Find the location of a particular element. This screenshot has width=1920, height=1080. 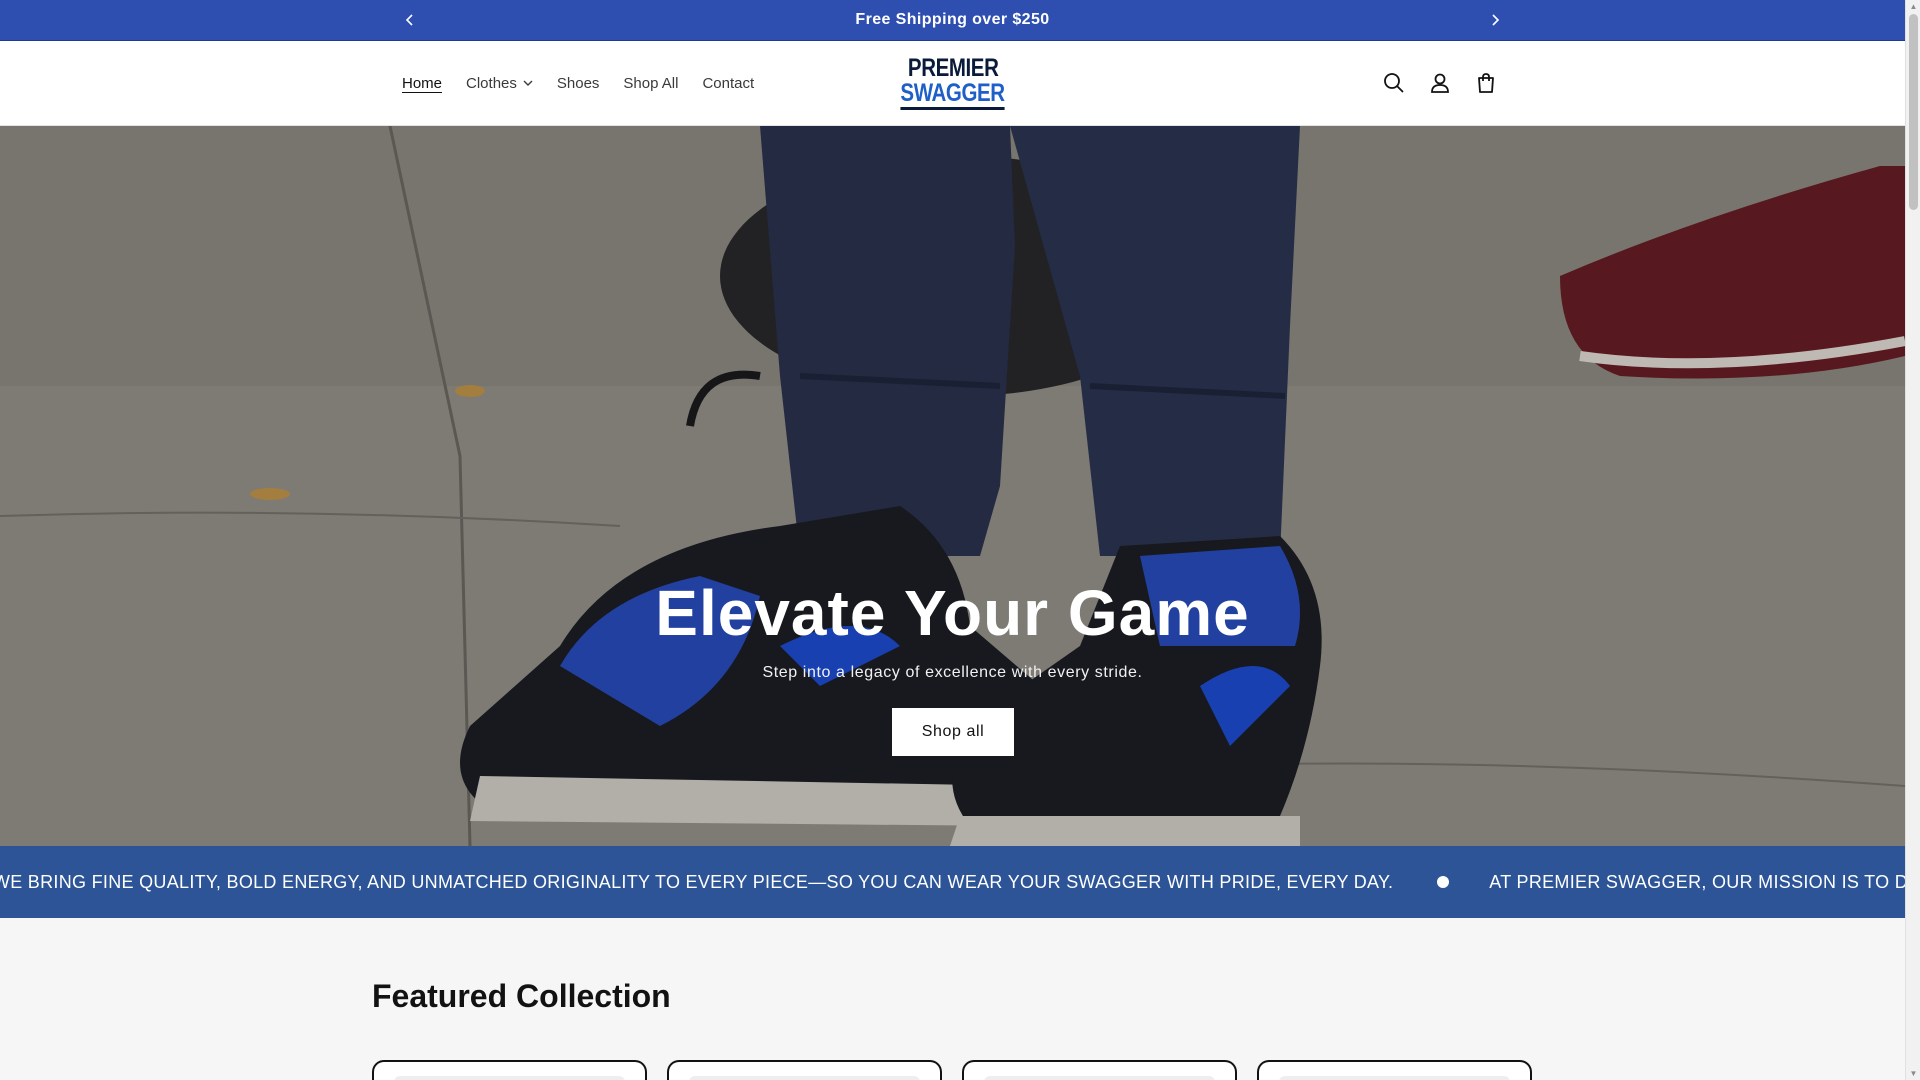

hero-title: Elevate Your Game is located at coordinates (952, 613).